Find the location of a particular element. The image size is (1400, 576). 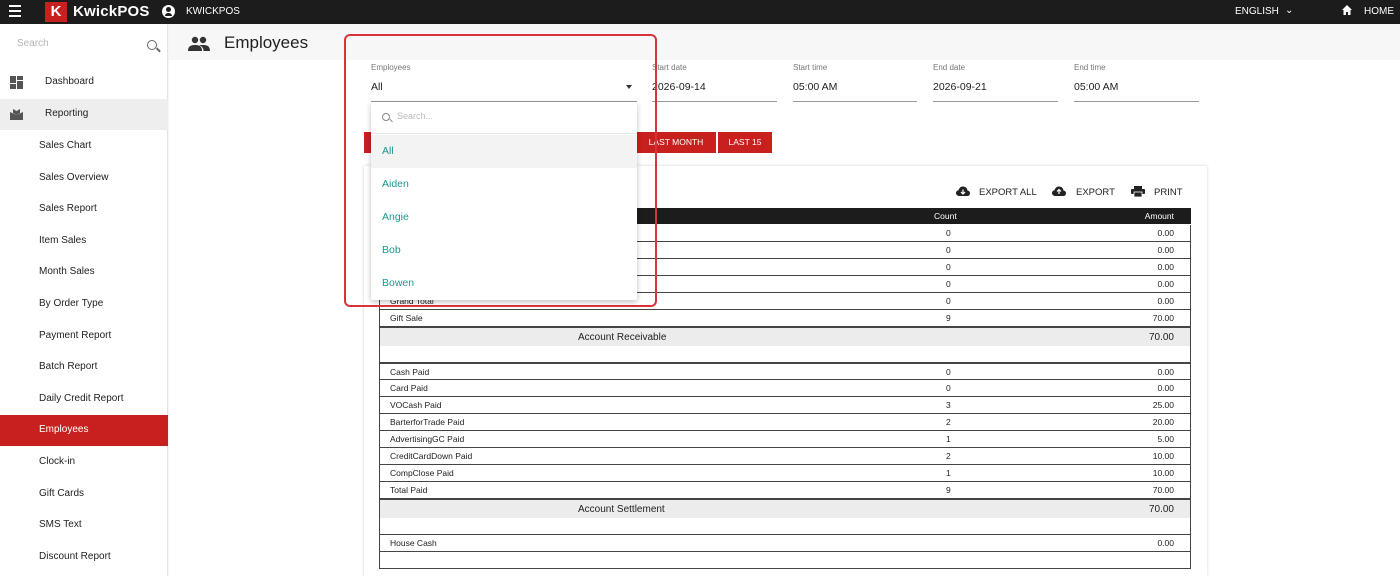

sidebar-item-clock-in: Clock-in is located at coordinates (84, 462).